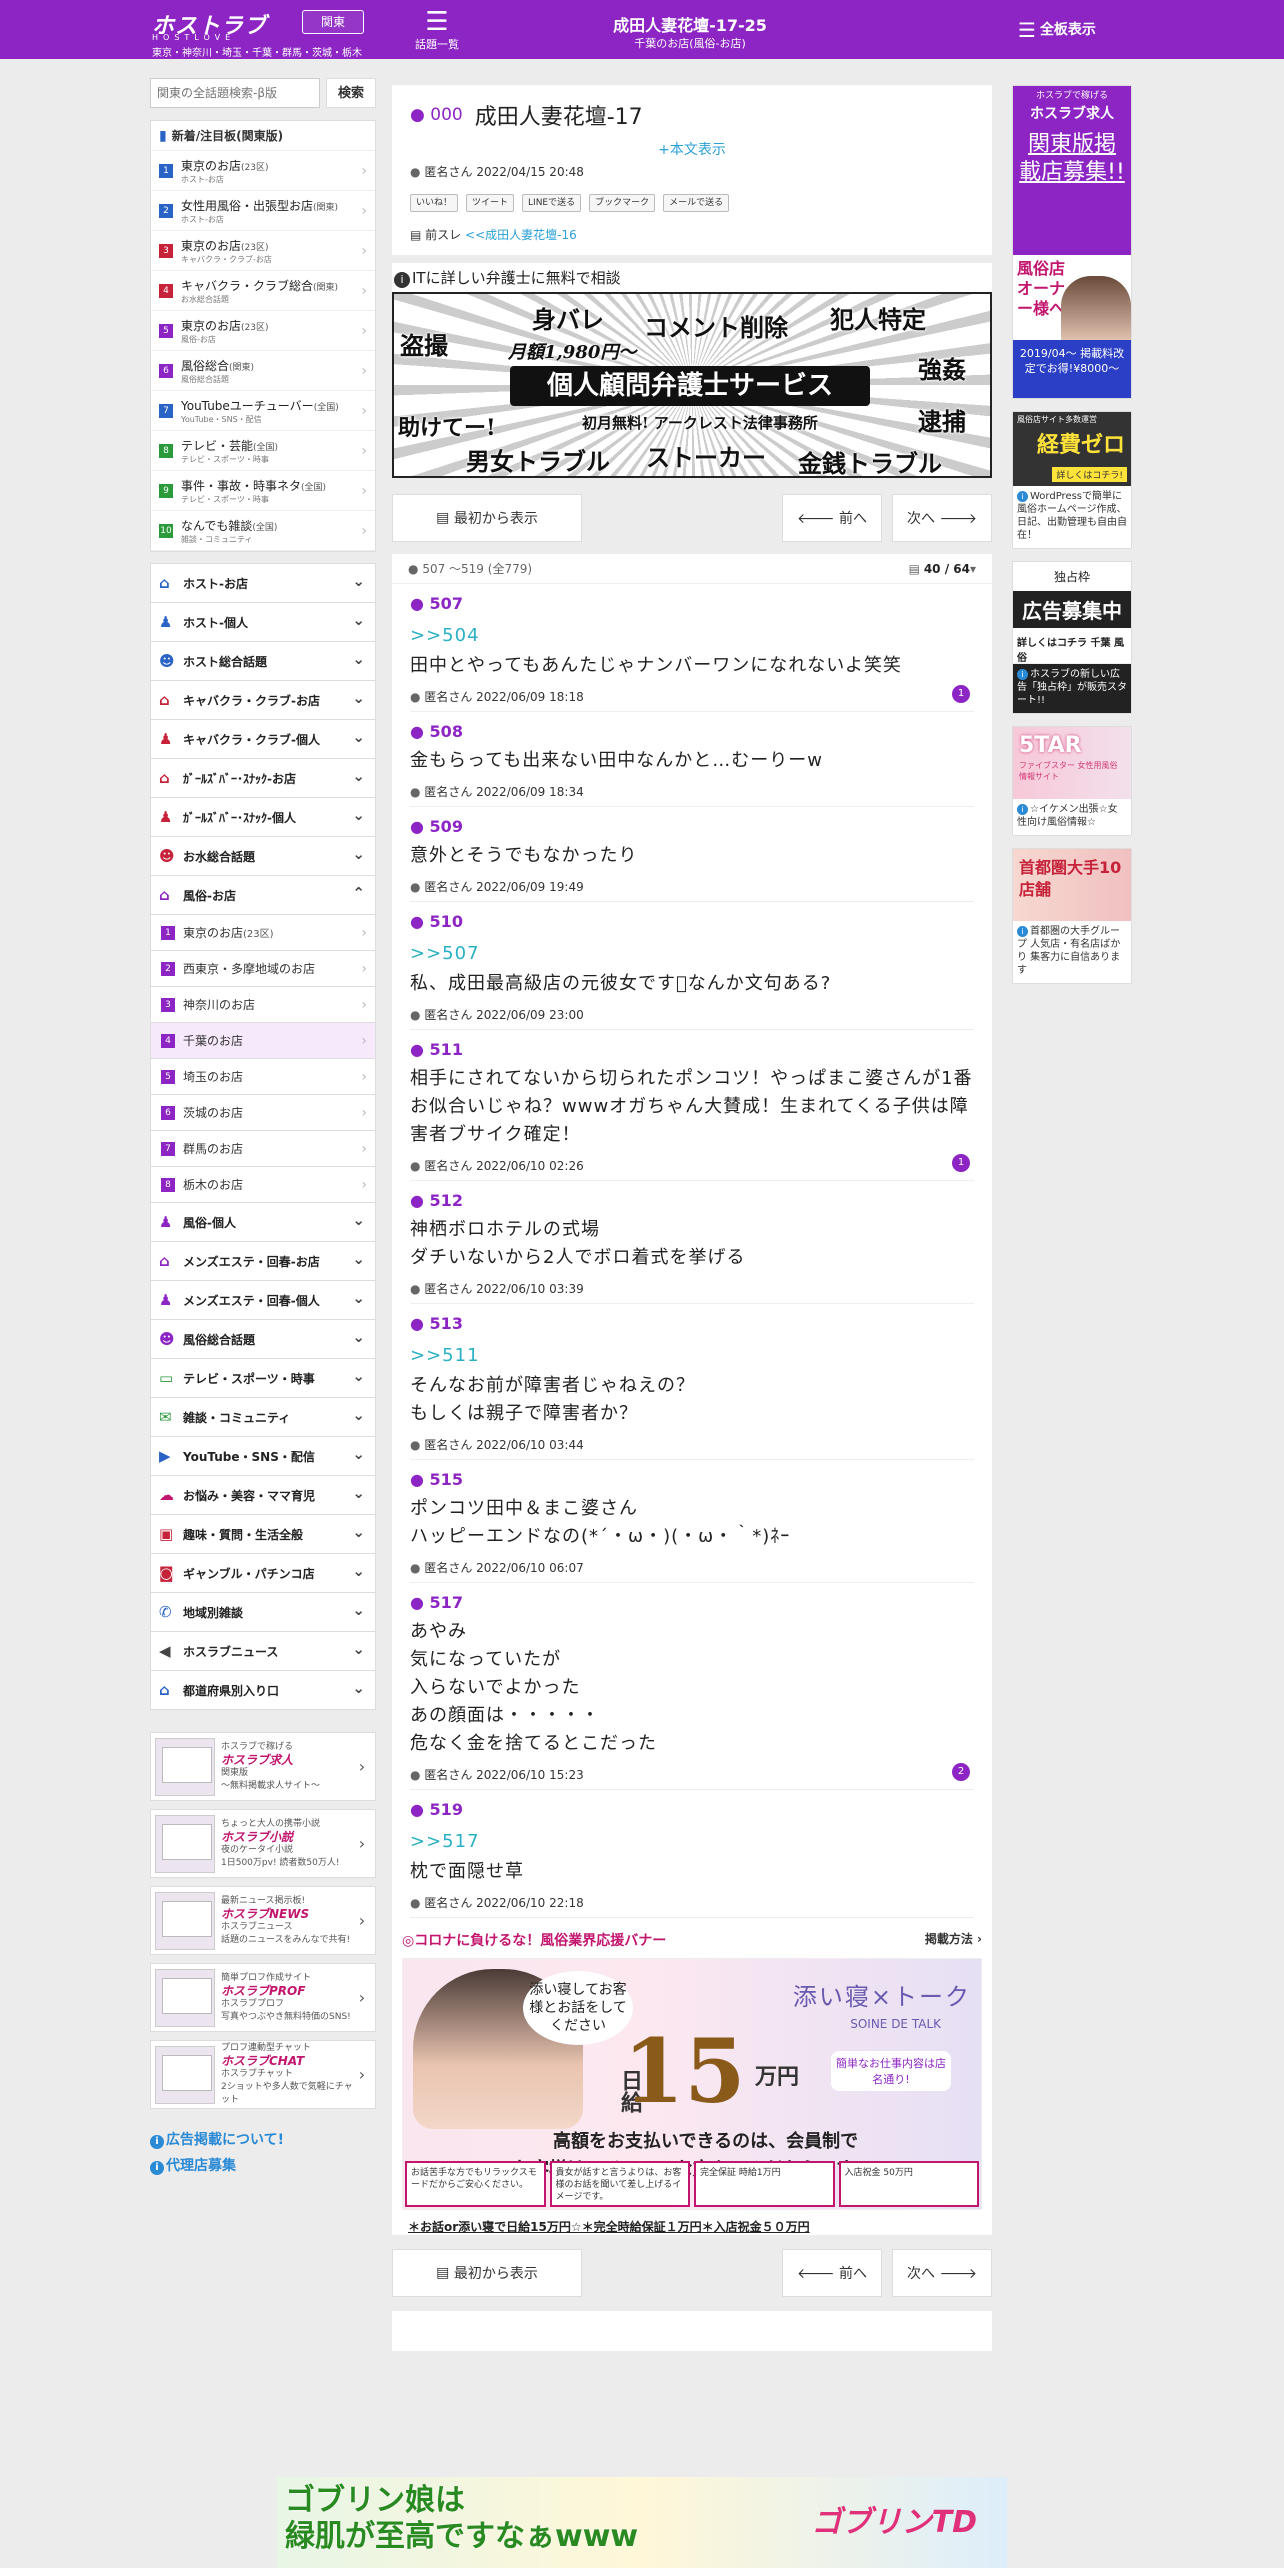 The image size is (1284, 2568). Describe the element at coordinates (415, 1903) in the screenshot. I see `user-icon: ●` at that location.